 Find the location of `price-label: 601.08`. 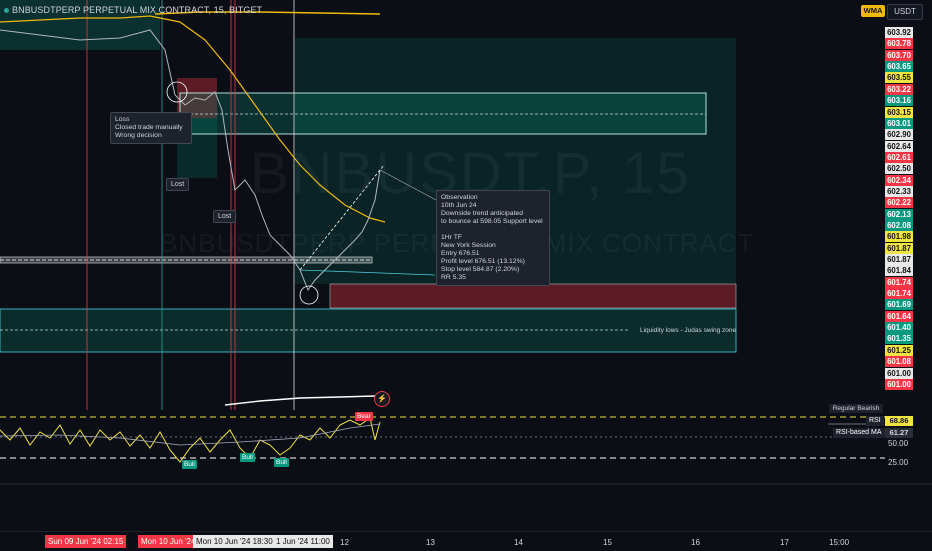

price-label: 601.08 is located at coordinates (899, 362).